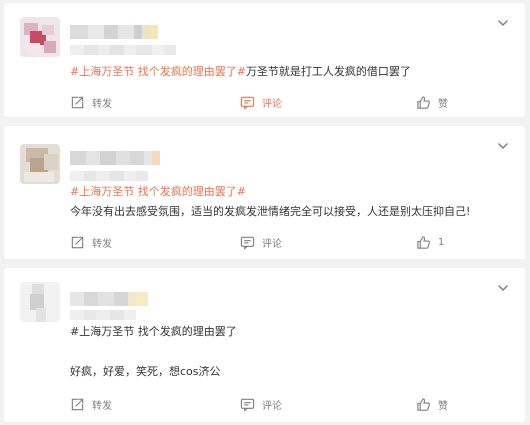  I want to click on post-topic: #上海万圣节 找个发疯的理由罢了, so click(289, 332).